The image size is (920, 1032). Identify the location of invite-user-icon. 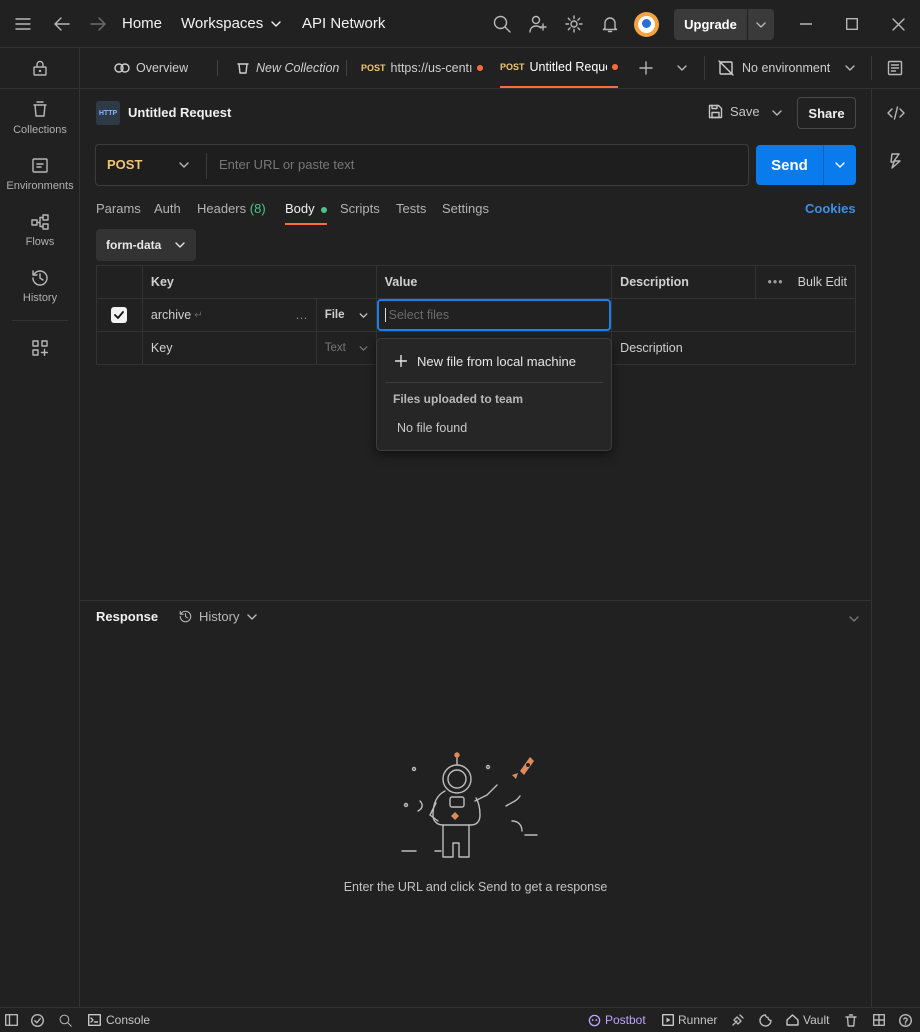
(538, 24).